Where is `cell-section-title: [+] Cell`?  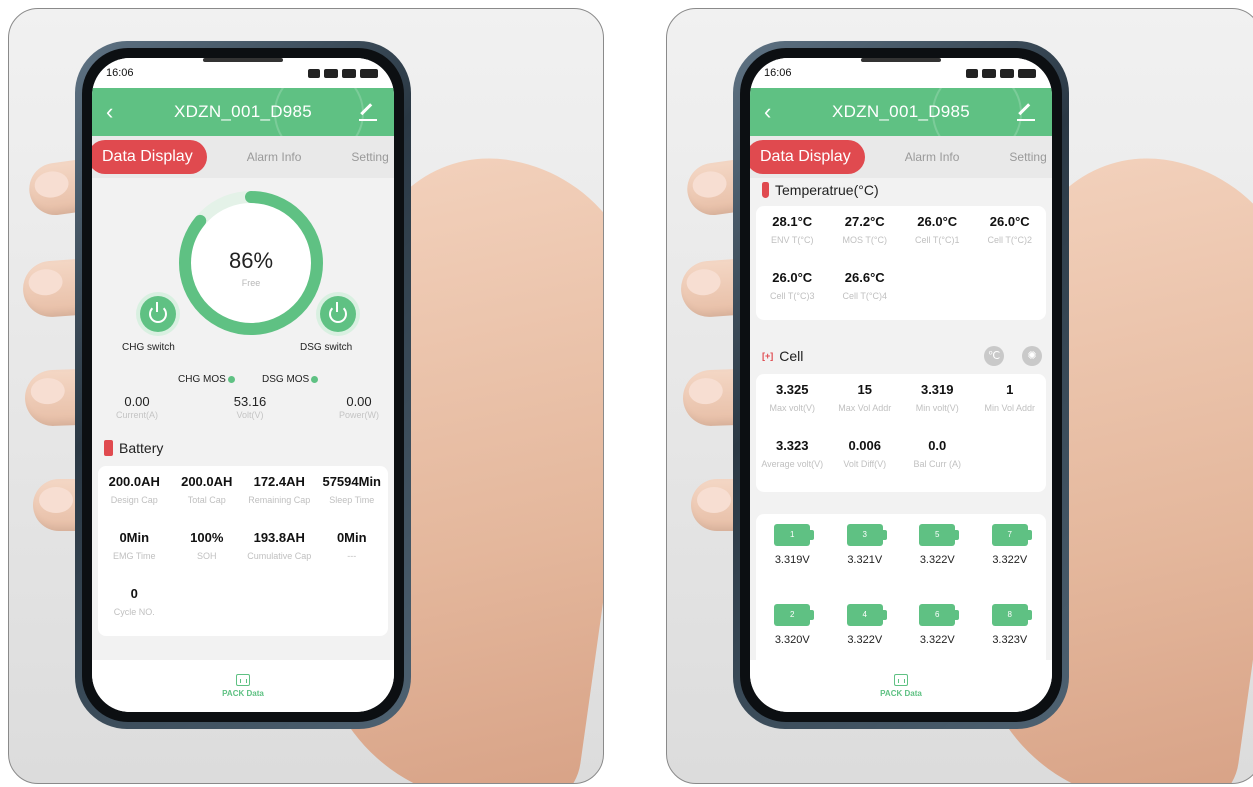
cell-section-title: [+] Cell is located at coordinates (782, 356).